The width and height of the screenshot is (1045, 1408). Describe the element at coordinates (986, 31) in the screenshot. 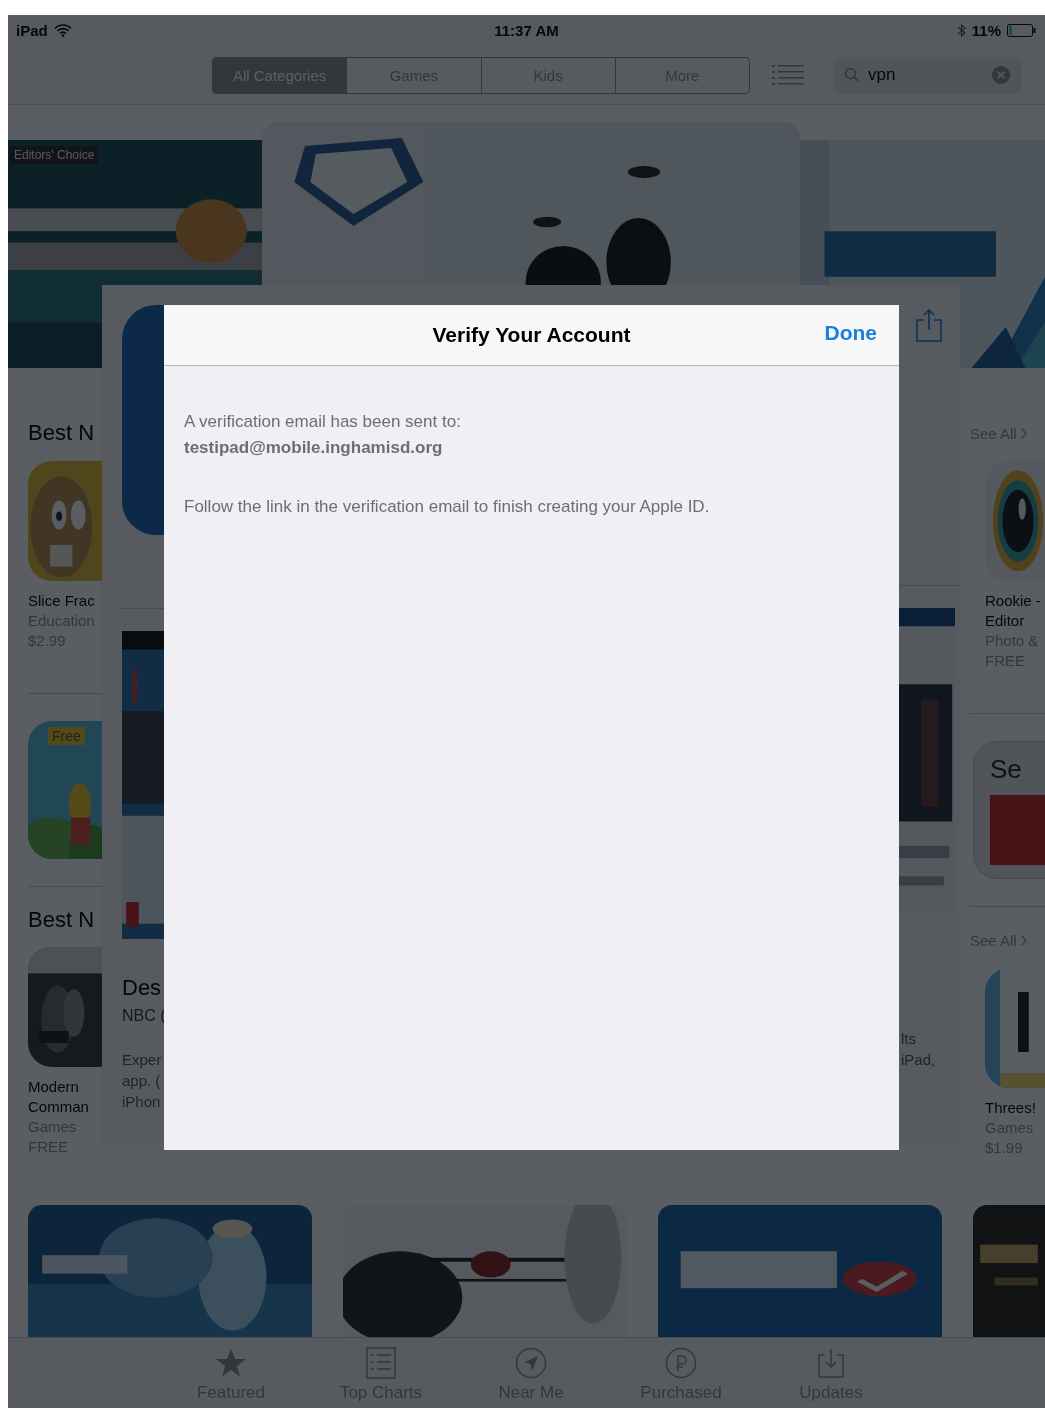

I see `battery-percent: 11%` at that location.